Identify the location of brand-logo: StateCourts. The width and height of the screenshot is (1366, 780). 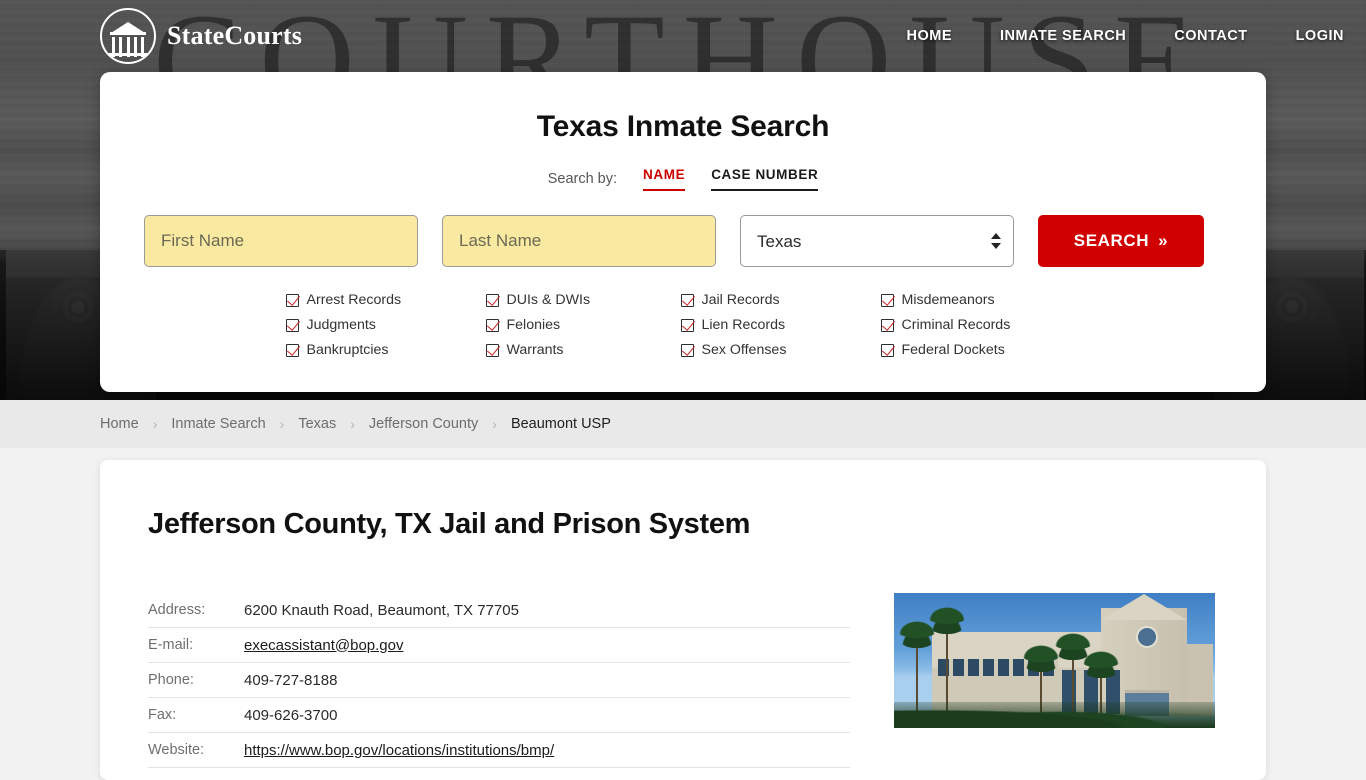
(201, 36).